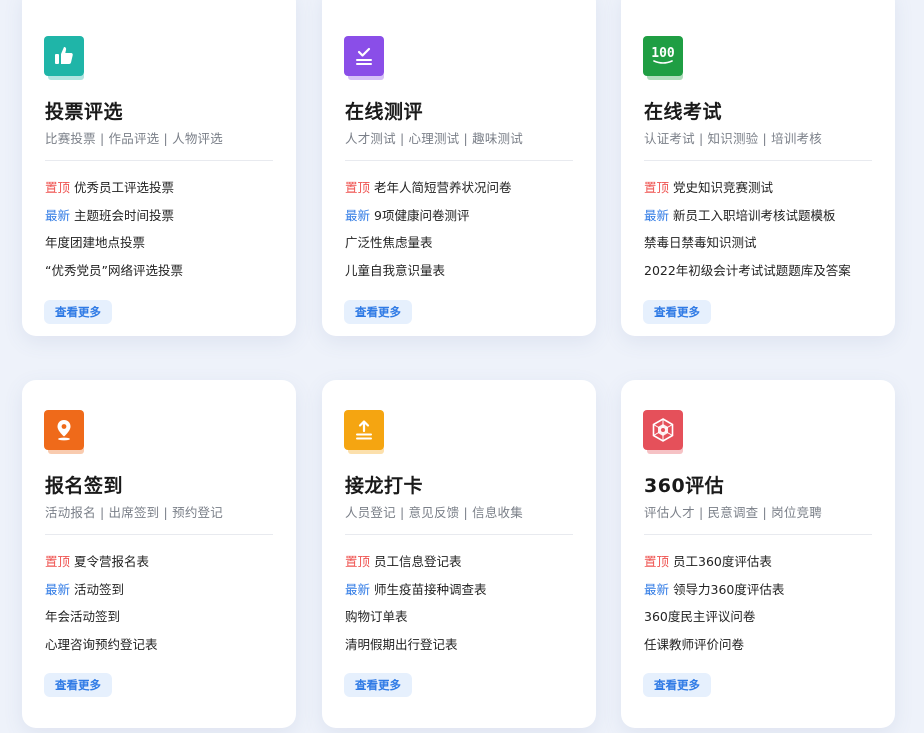  Describe the element at coordinates (733, 138) in the screenshot. I see `card-subtitle: 认证考试 | 知识测验 | 培训考核` at that location.